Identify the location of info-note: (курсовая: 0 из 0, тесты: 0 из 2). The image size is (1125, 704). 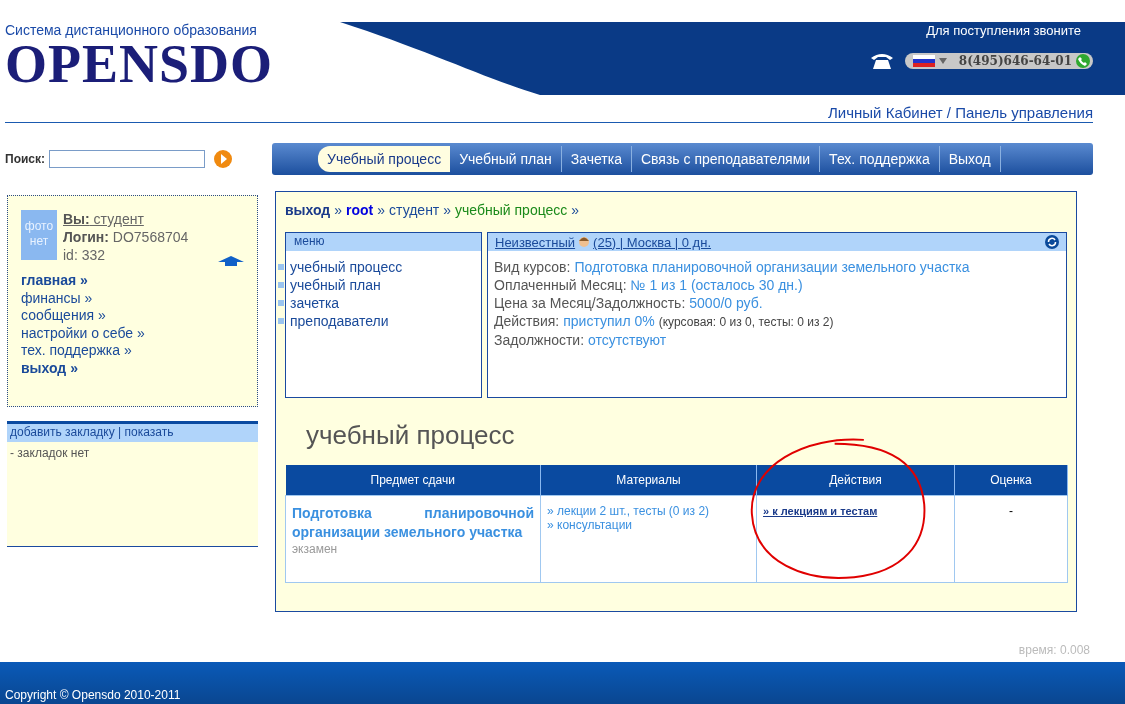
(746, 322).